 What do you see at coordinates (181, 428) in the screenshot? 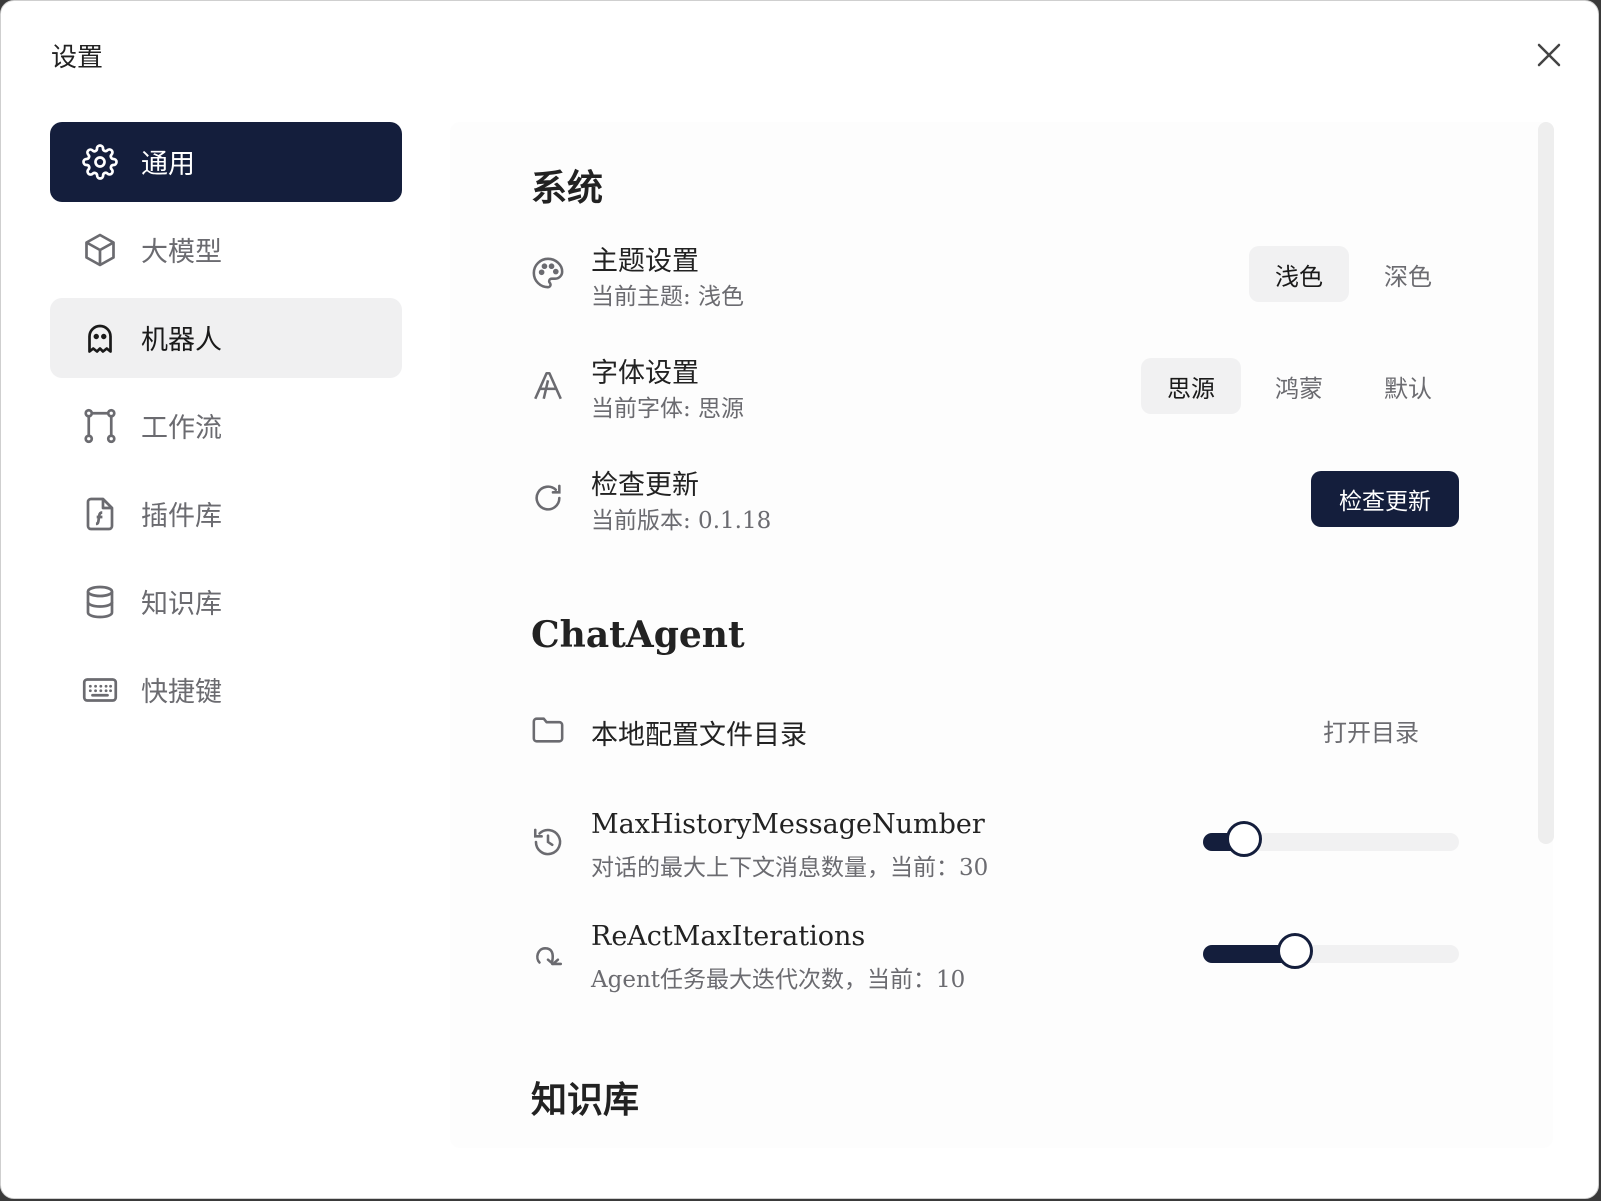
I see `sidebar-item-label: 工作流` at bounding box center [181, 428].